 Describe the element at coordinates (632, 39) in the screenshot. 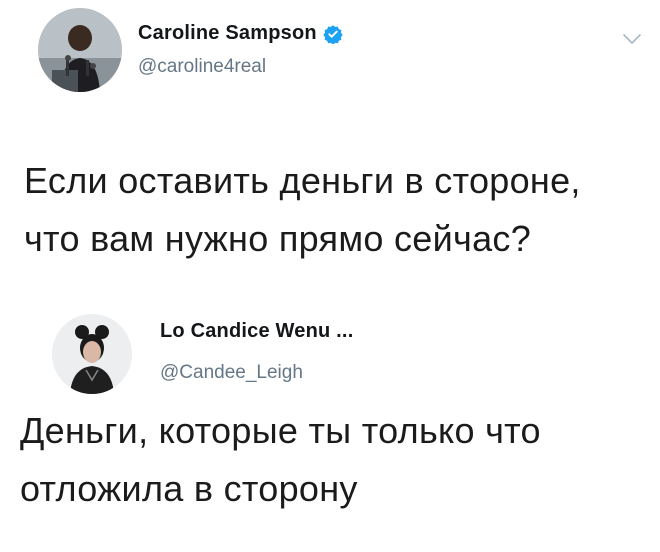

I see `chevron-down-icon` at that location.